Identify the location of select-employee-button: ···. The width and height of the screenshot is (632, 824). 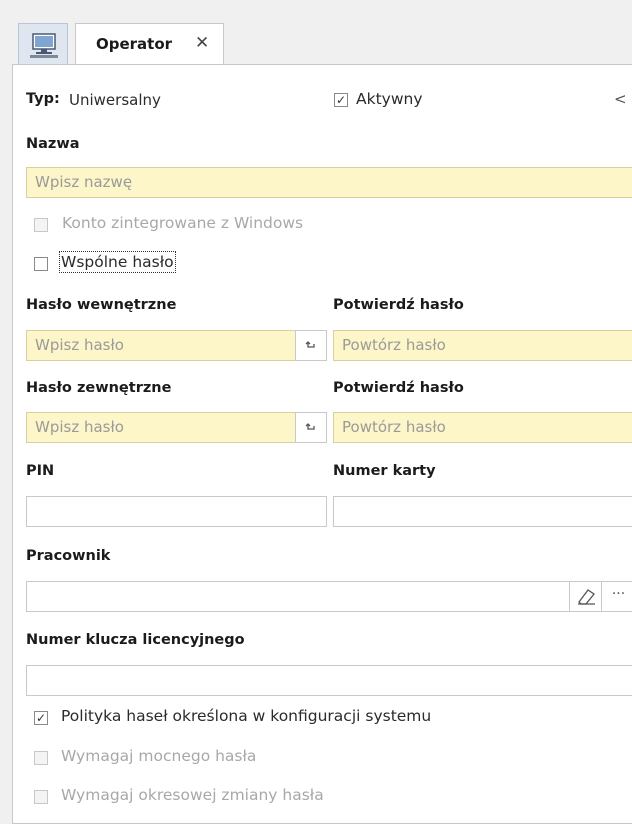
(616, 596).